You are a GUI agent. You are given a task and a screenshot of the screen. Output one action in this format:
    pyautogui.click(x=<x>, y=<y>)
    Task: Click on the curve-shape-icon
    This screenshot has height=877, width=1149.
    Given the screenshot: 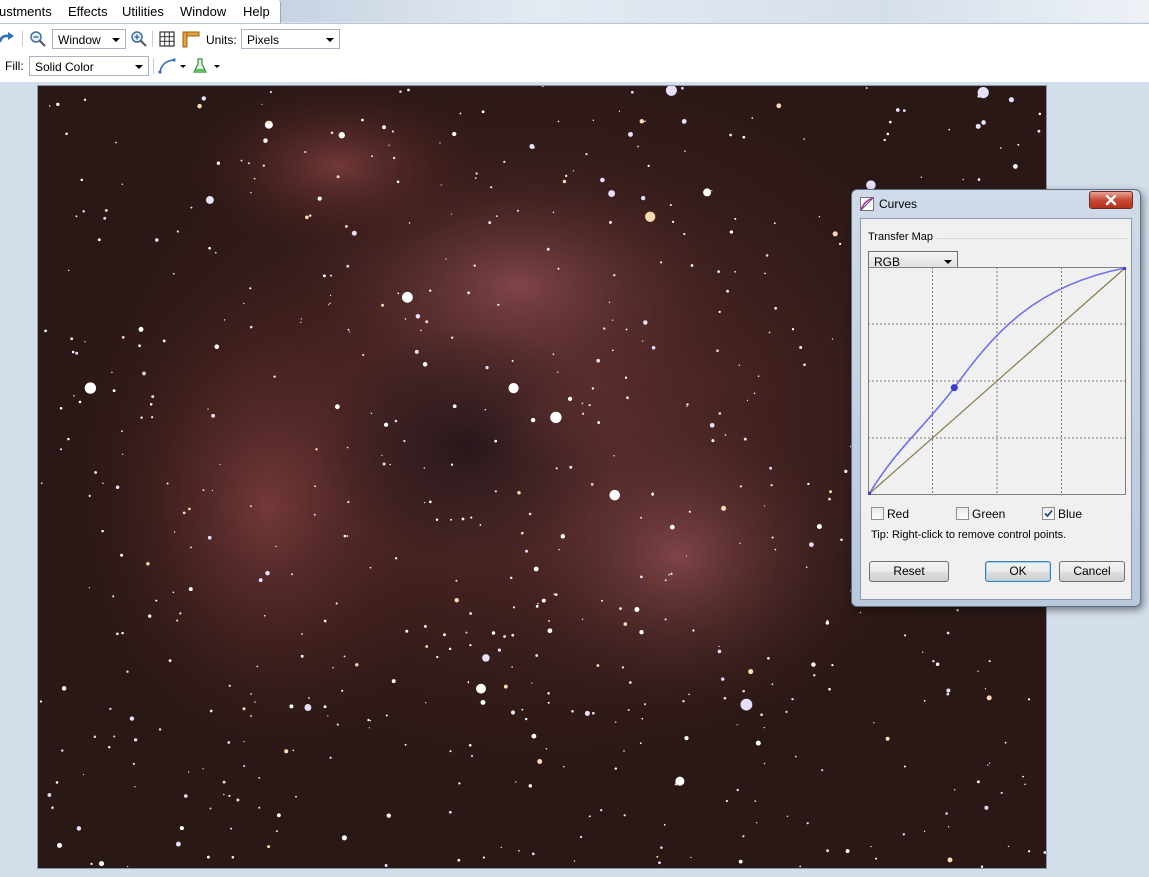 What is the action you would take?
    pyautogui.click(x=167, y=66)
    